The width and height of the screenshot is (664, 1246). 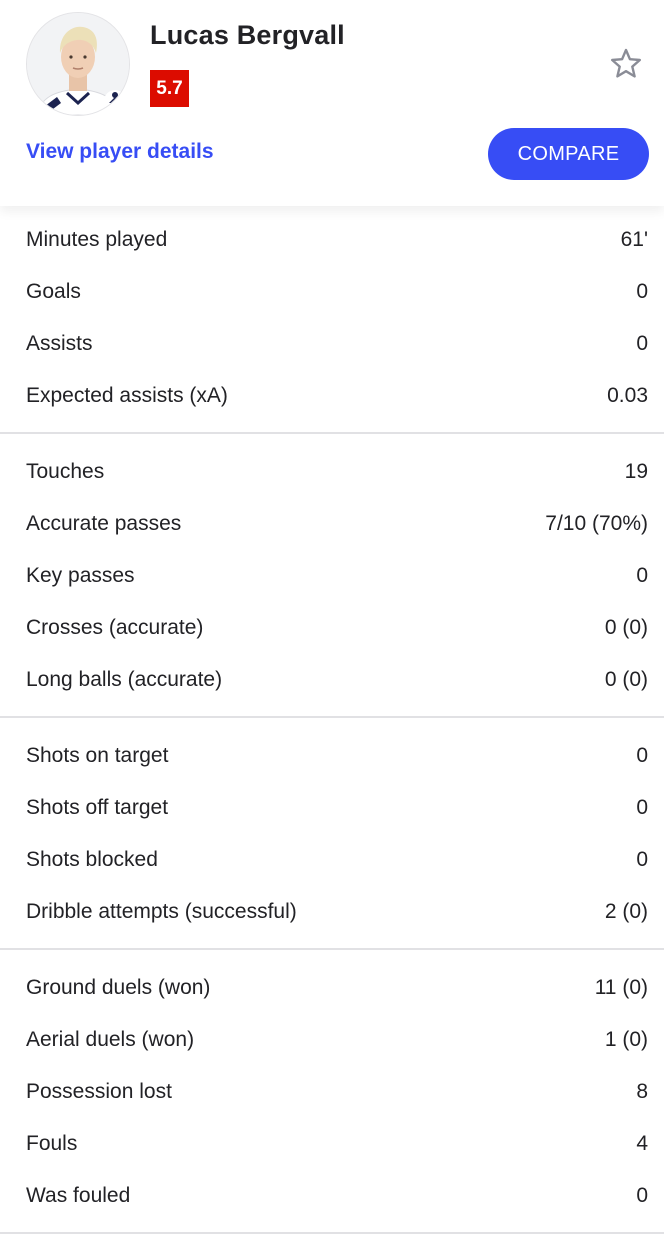 I want to click on player-photo, so click(x=78, y=64).